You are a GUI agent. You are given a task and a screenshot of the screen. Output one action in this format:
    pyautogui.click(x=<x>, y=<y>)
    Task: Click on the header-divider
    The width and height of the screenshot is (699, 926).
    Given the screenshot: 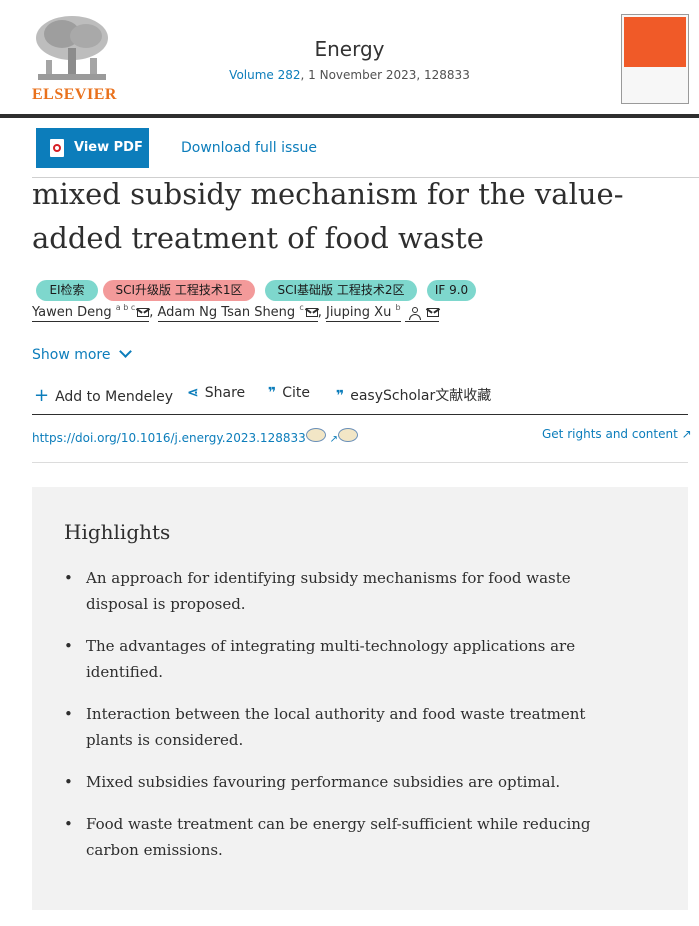 What is the action you would take?
    pyautogui.click(x=349, y=116)
    